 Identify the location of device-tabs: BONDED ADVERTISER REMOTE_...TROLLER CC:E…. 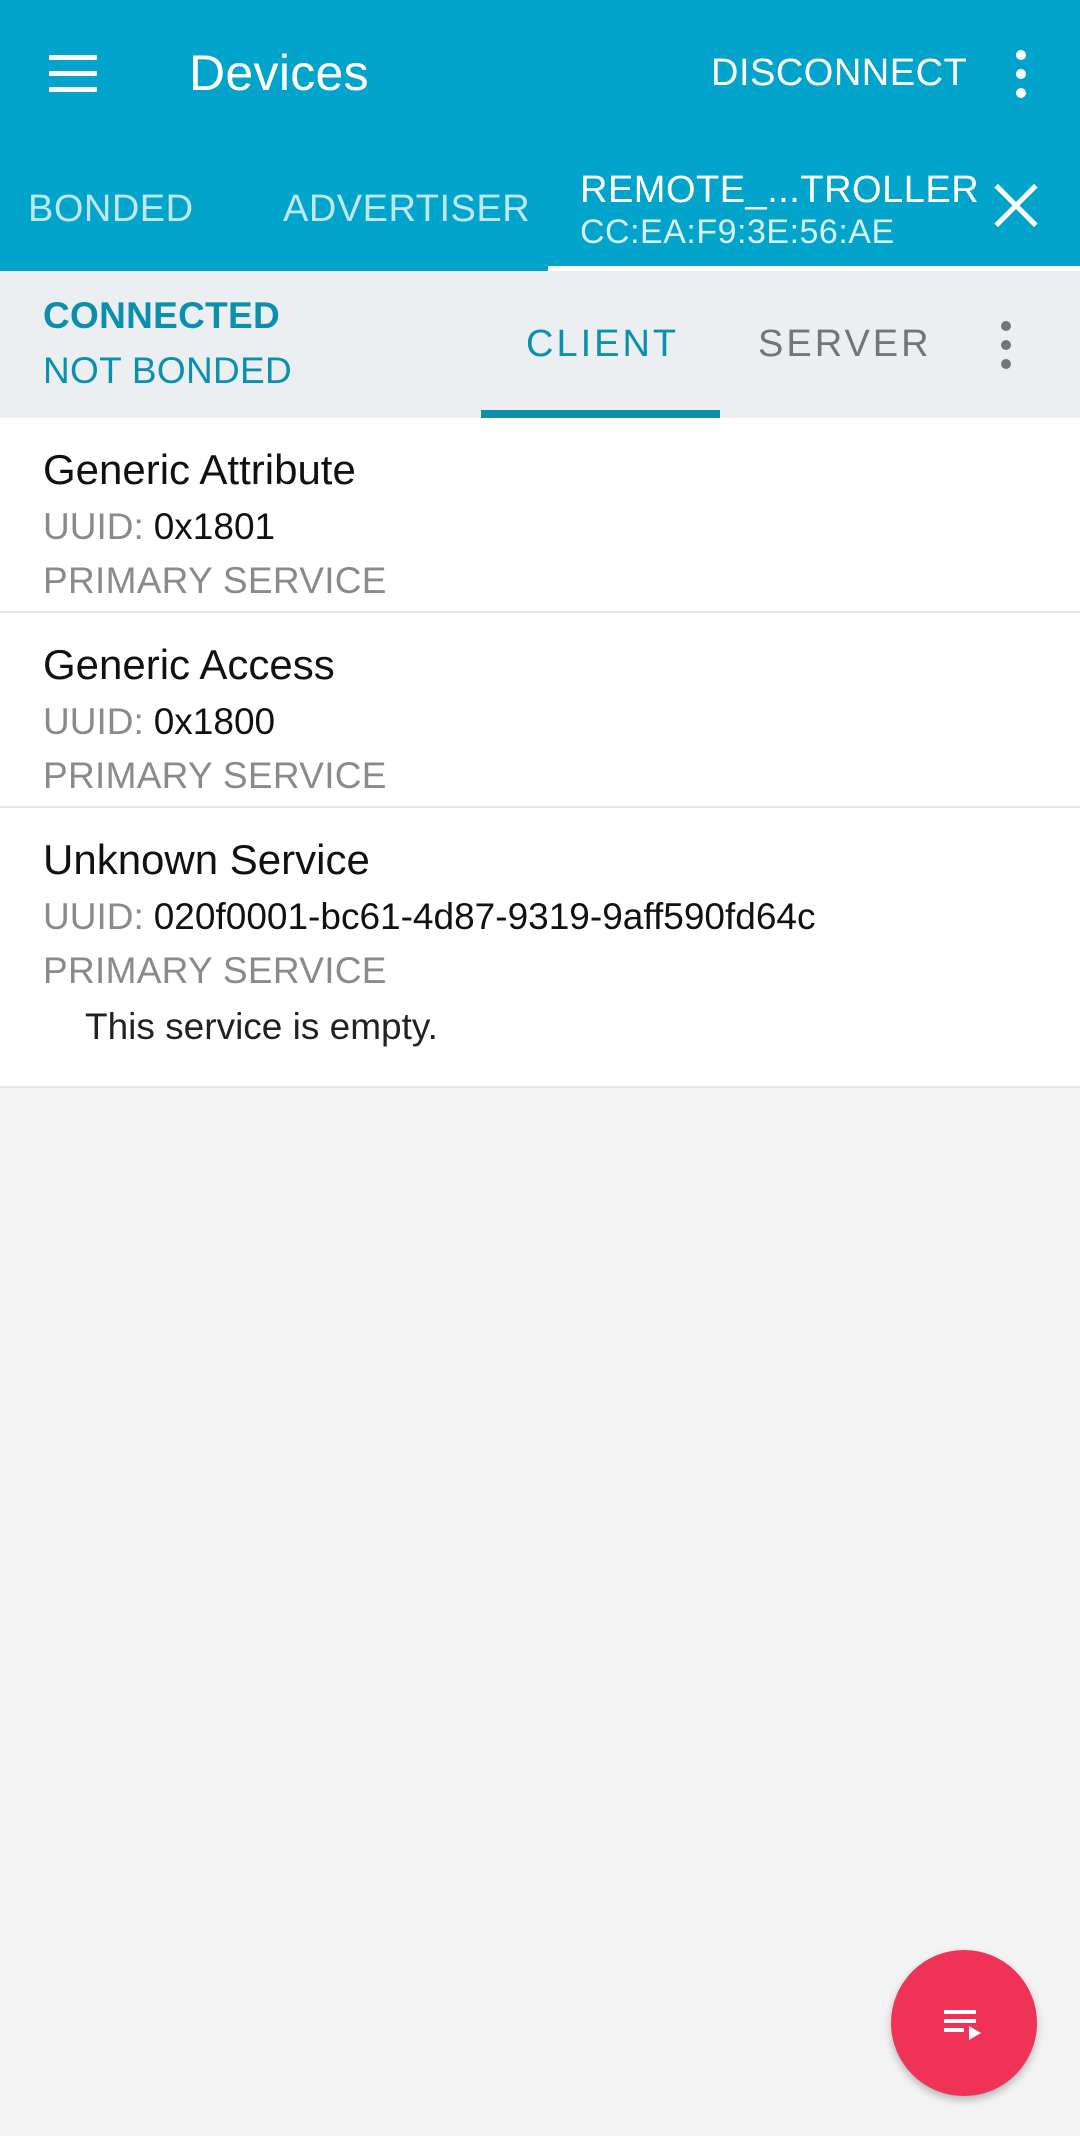
(540, 208).